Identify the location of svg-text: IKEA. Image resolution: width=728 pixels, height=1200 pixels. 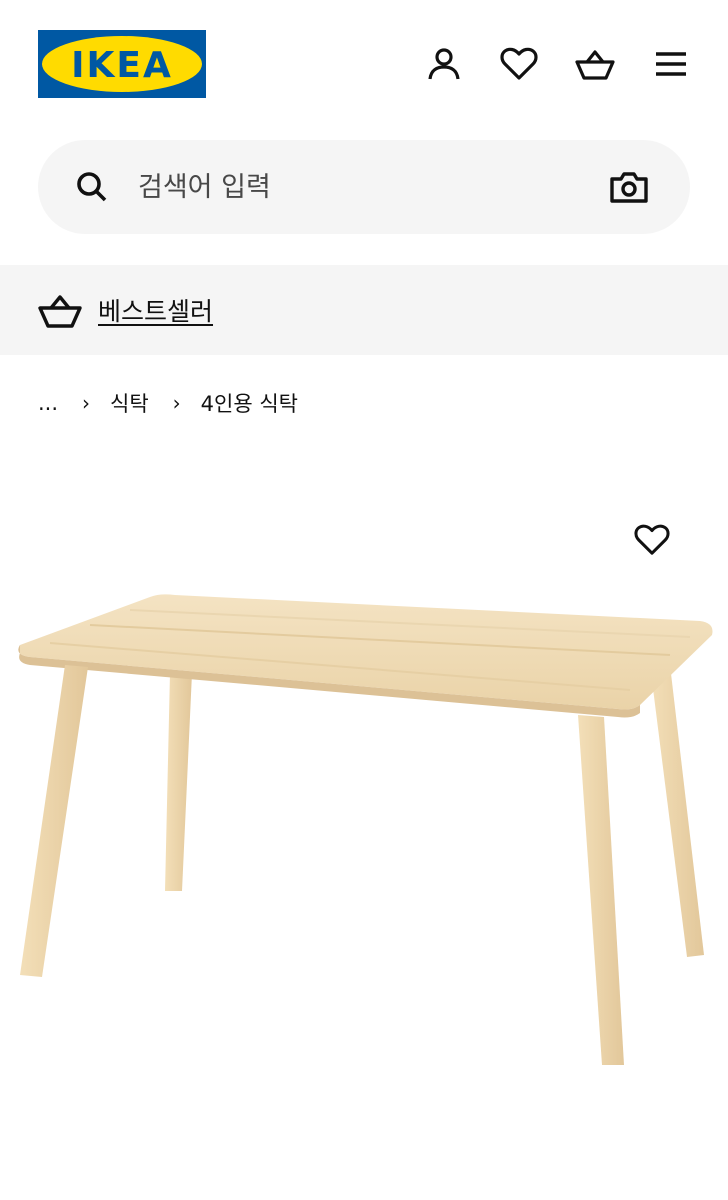
(122, 65).